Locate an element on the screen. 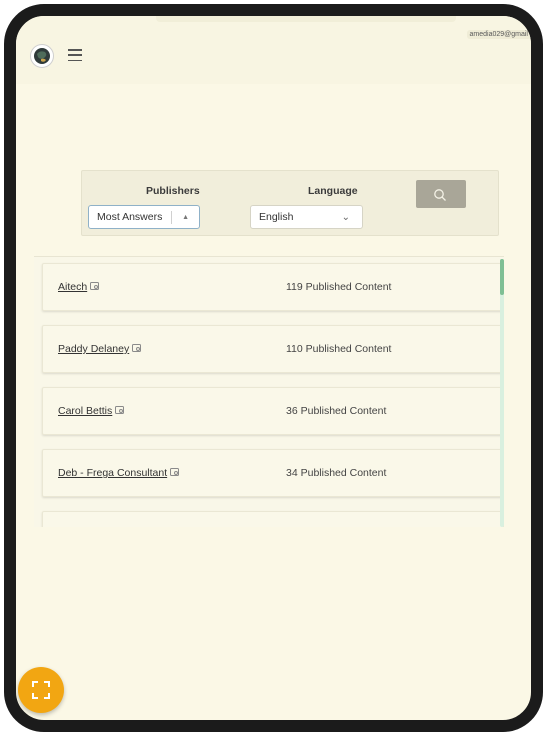 This screenshot has height=736, width=547. published-count: 36 Published Content is located at coordinates (336, 411).